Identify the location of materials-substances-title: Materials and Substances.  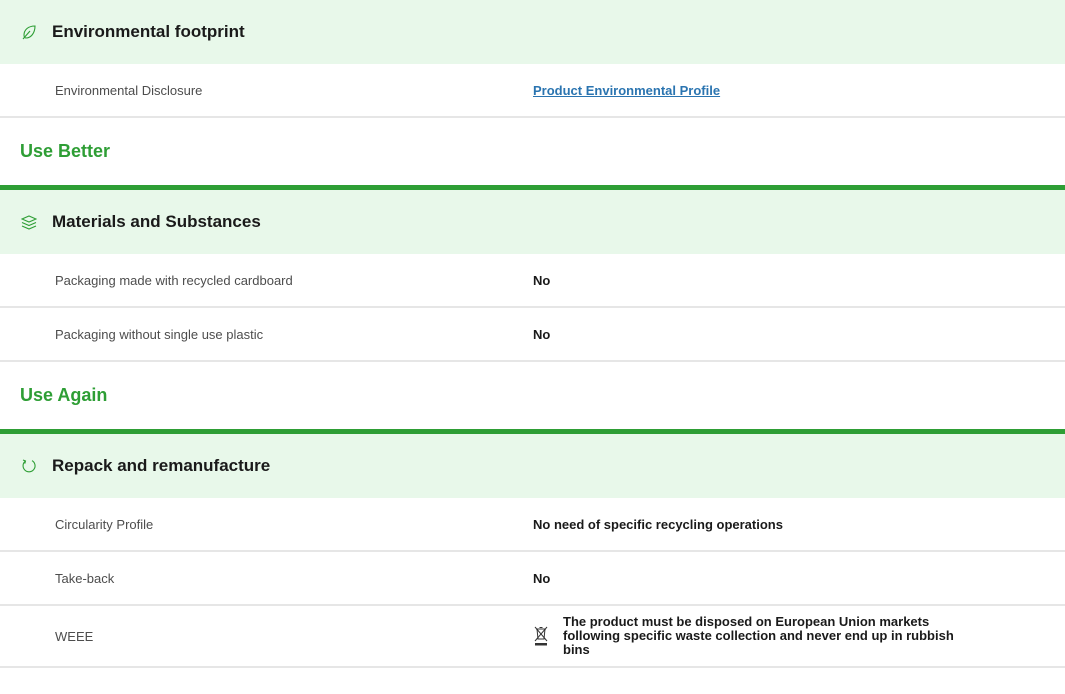
(156, 221).